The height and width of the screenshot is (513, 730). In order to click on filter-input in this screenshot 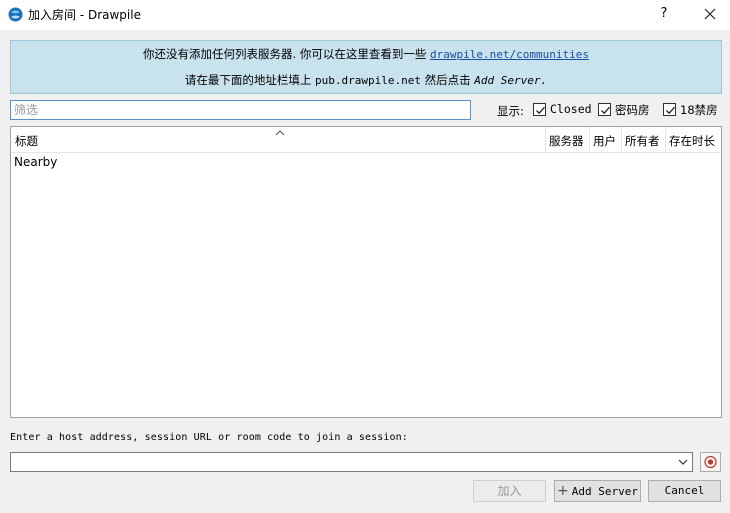, I will do `click(240, 110)`.